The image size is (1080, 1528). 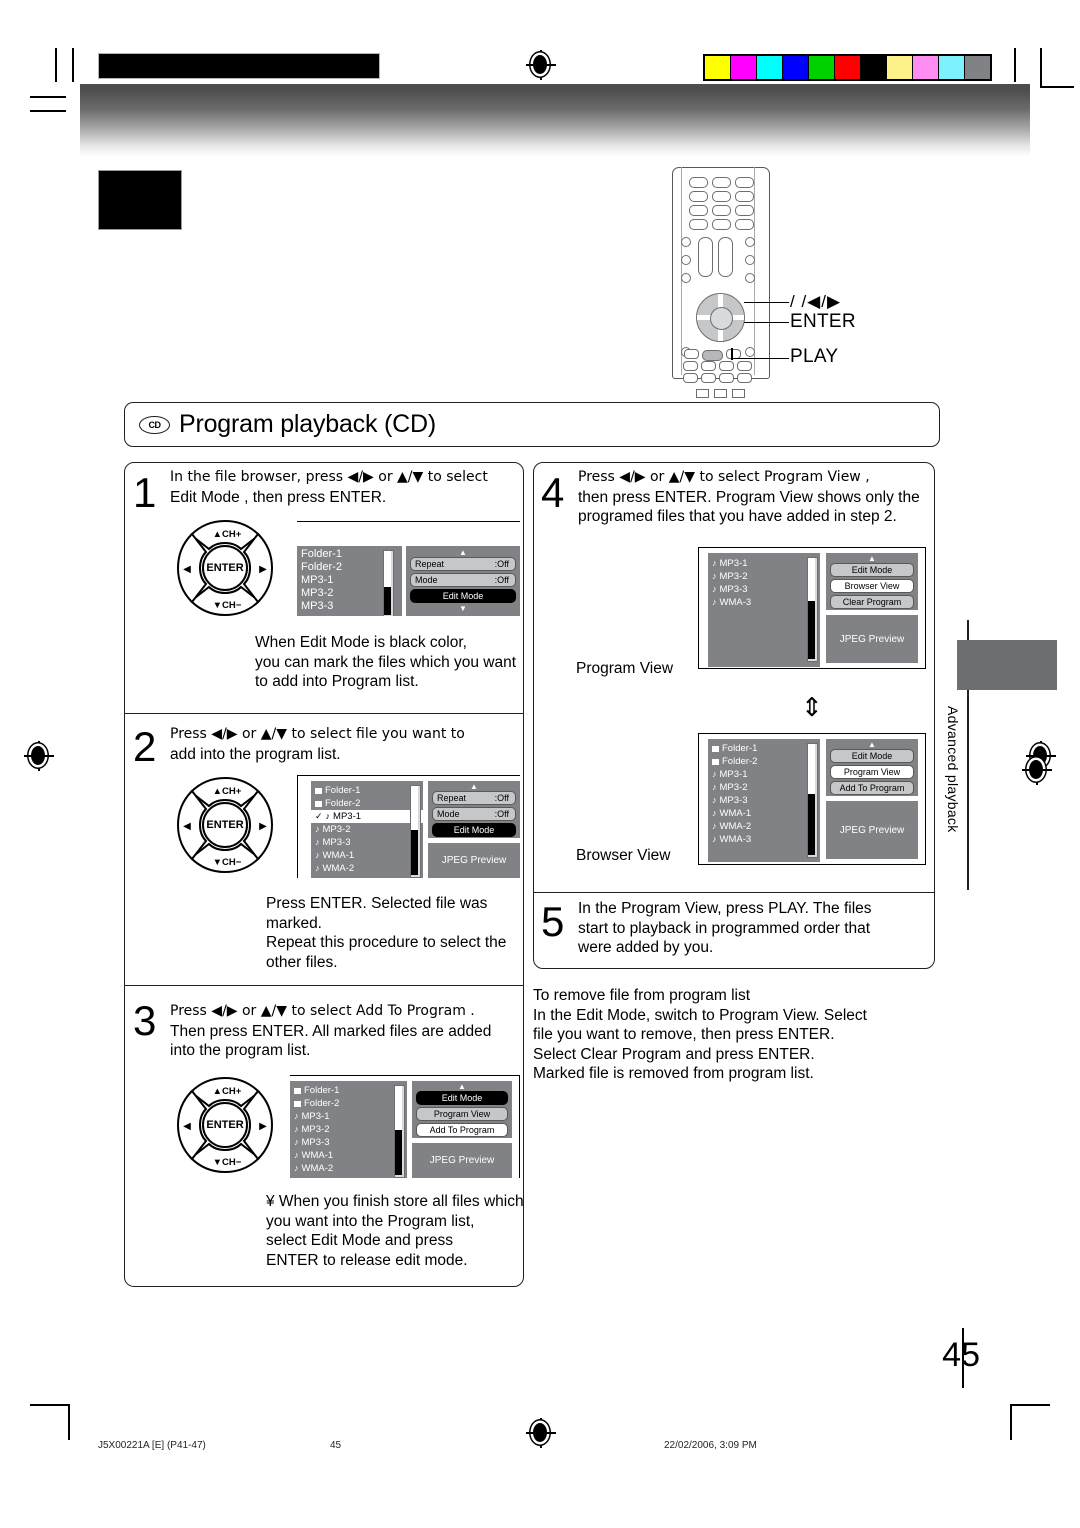 What do you see at coordinates (872, 602) in the screenshot?
I see `osd-menu-item: Clear Program` at bounding box center [872, 602].